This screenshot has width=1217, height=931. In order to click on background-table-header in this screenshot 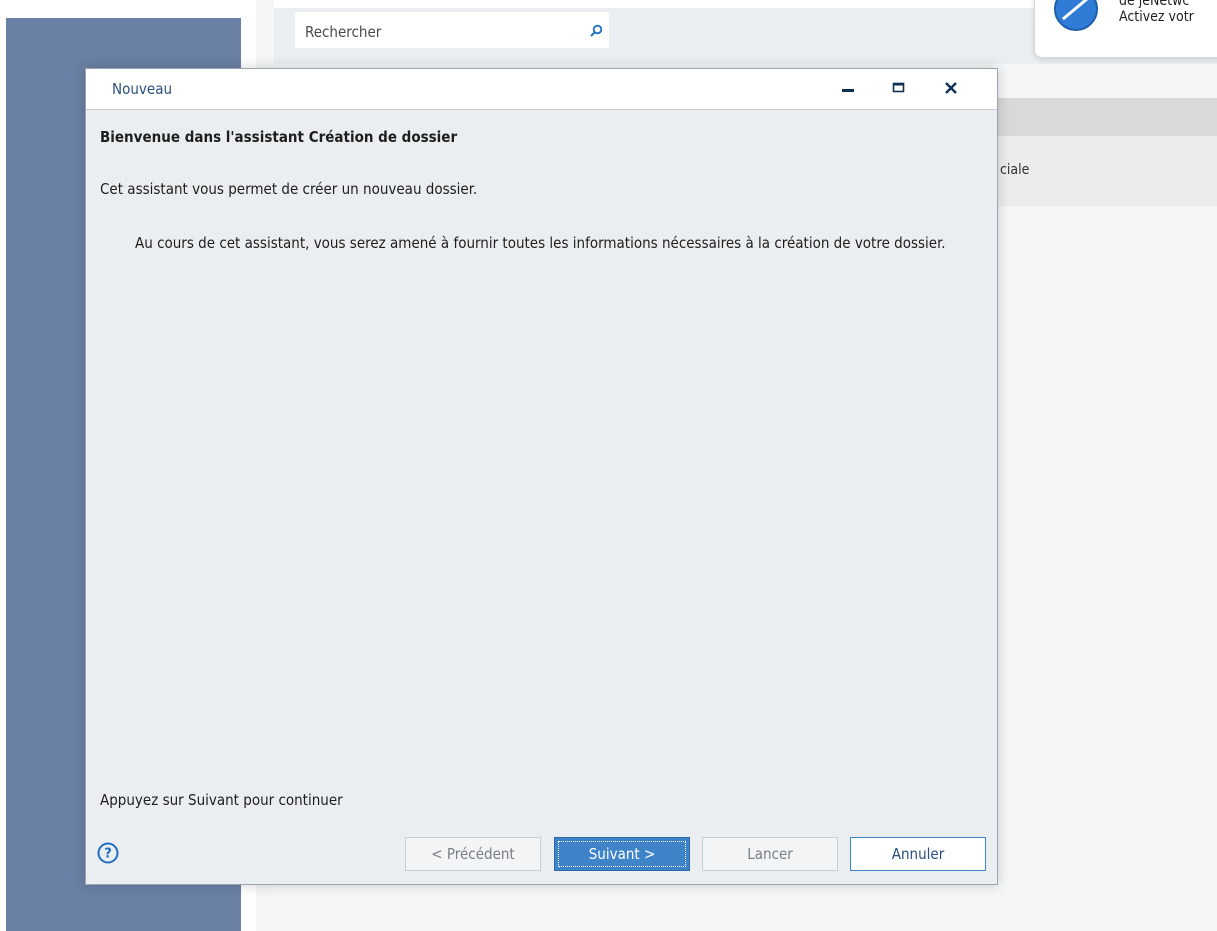, I will do `click(1107, 117)`.